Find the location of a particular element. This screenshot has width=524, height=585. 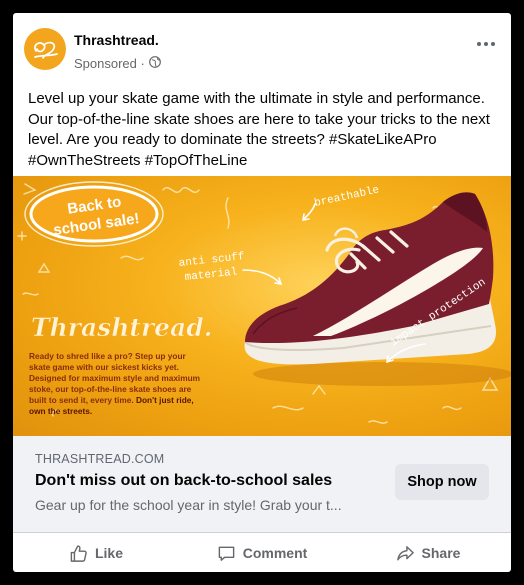

more-dots-icon is located at coordinates (479, 44).